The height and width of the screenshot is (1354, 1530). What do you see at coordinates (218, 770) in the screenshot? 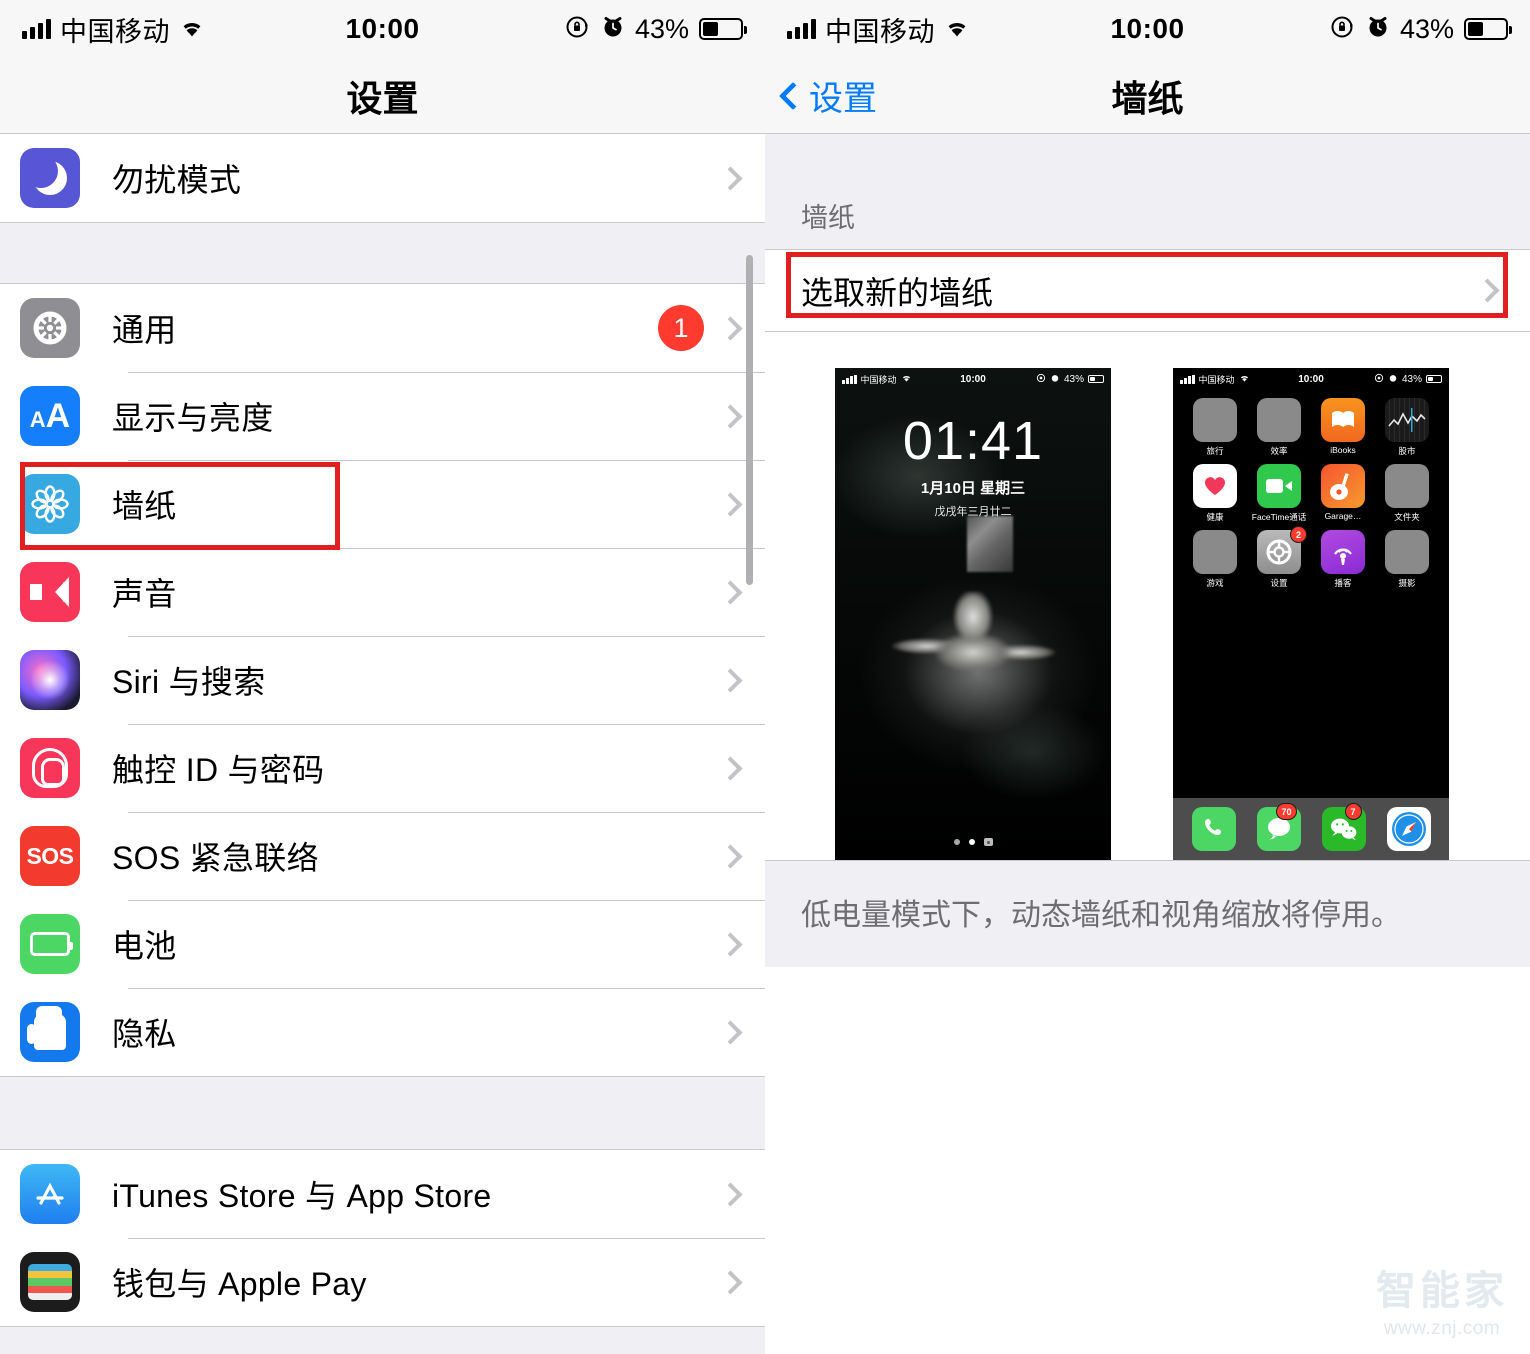
I see `settings-row-label: 触控 ID 与密码` at bounding box center [218, 770].